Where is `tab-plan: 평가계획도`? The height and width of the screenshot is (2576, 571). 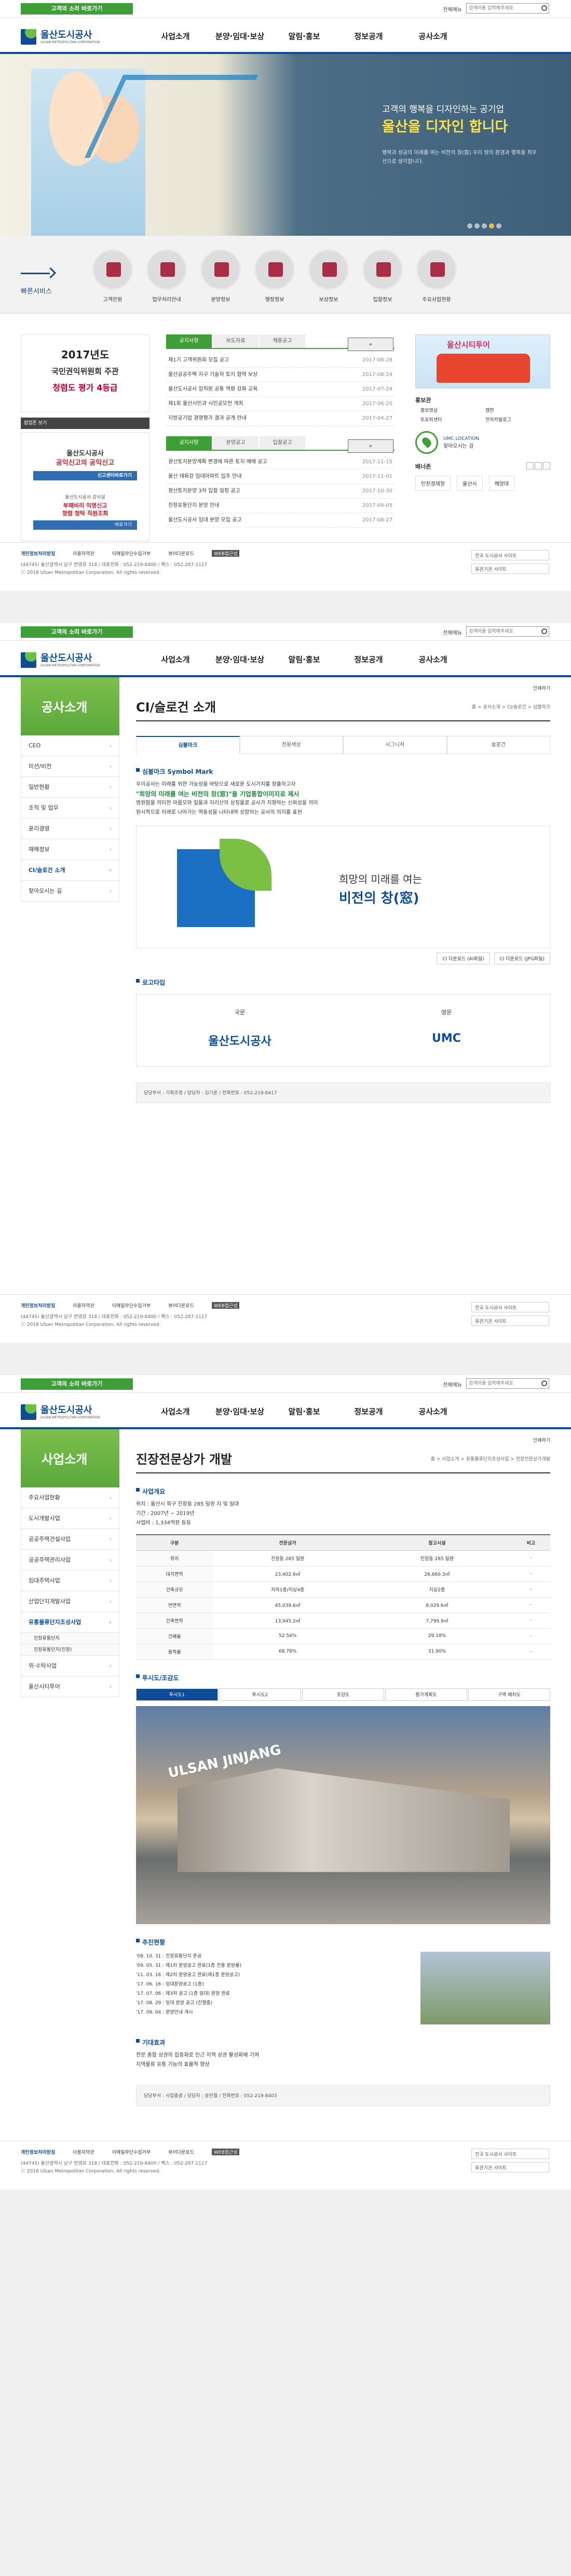 tab-plan: 평가계획도 is located at coordinates (426, 1695).